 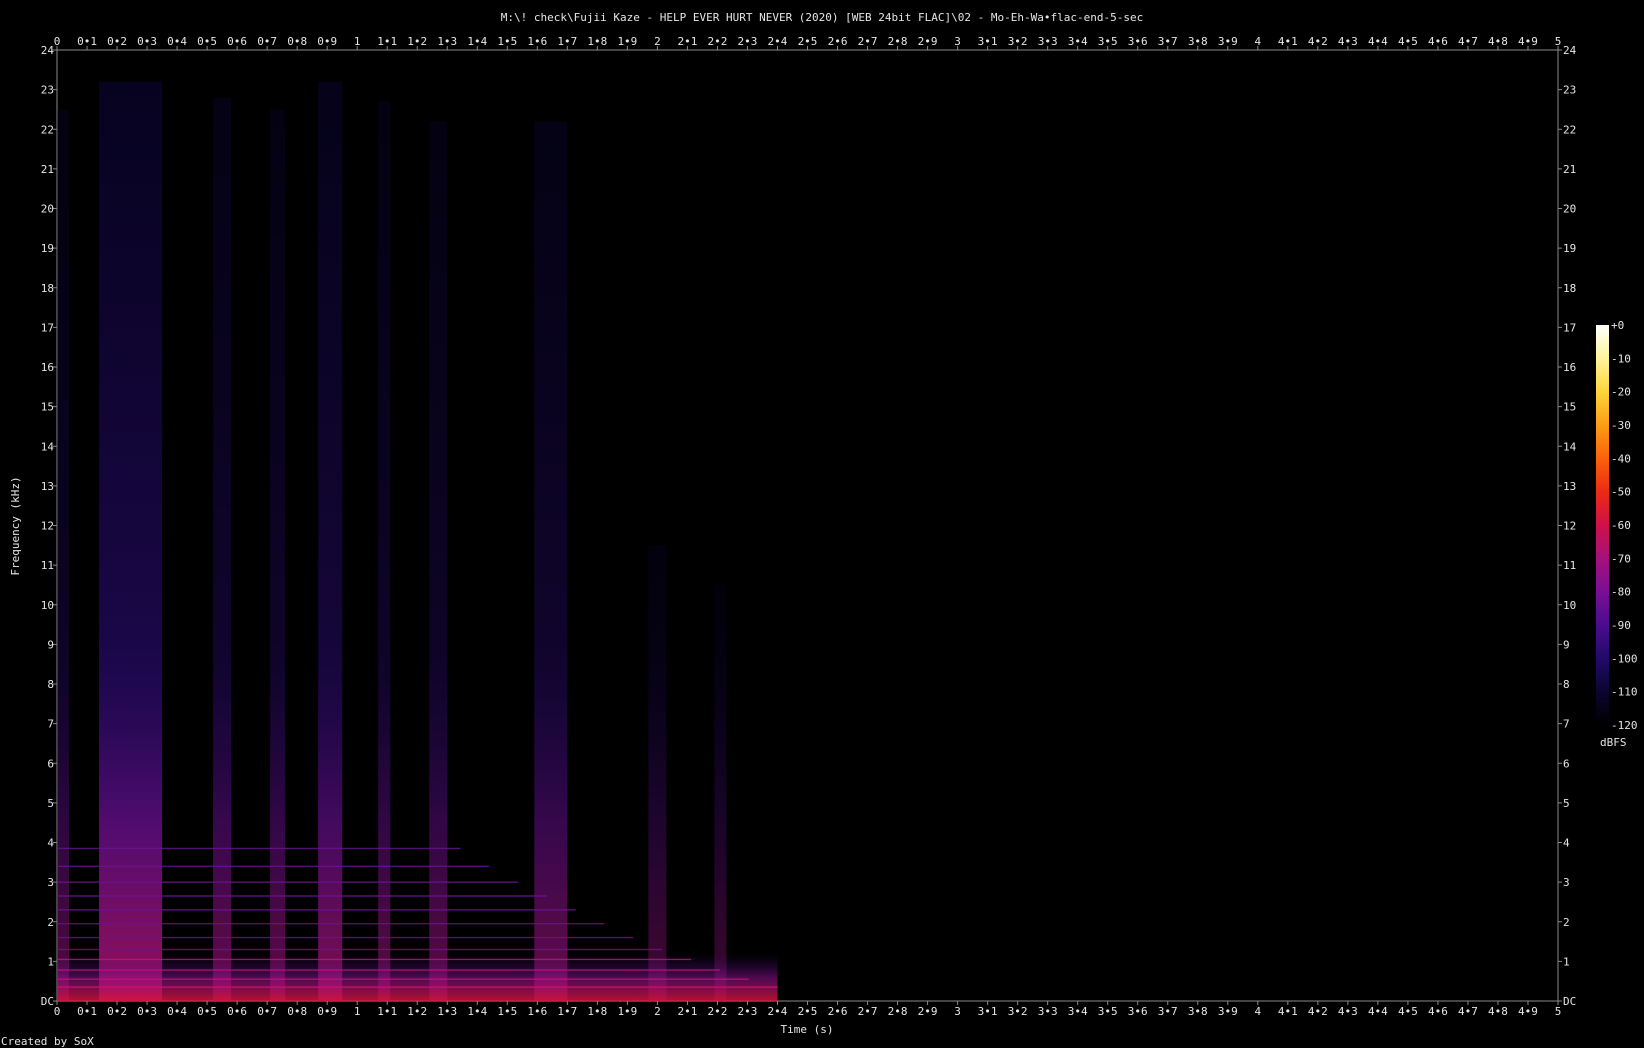 I want to click on x-tick-label: 2•9, so click(x=928, y=41).